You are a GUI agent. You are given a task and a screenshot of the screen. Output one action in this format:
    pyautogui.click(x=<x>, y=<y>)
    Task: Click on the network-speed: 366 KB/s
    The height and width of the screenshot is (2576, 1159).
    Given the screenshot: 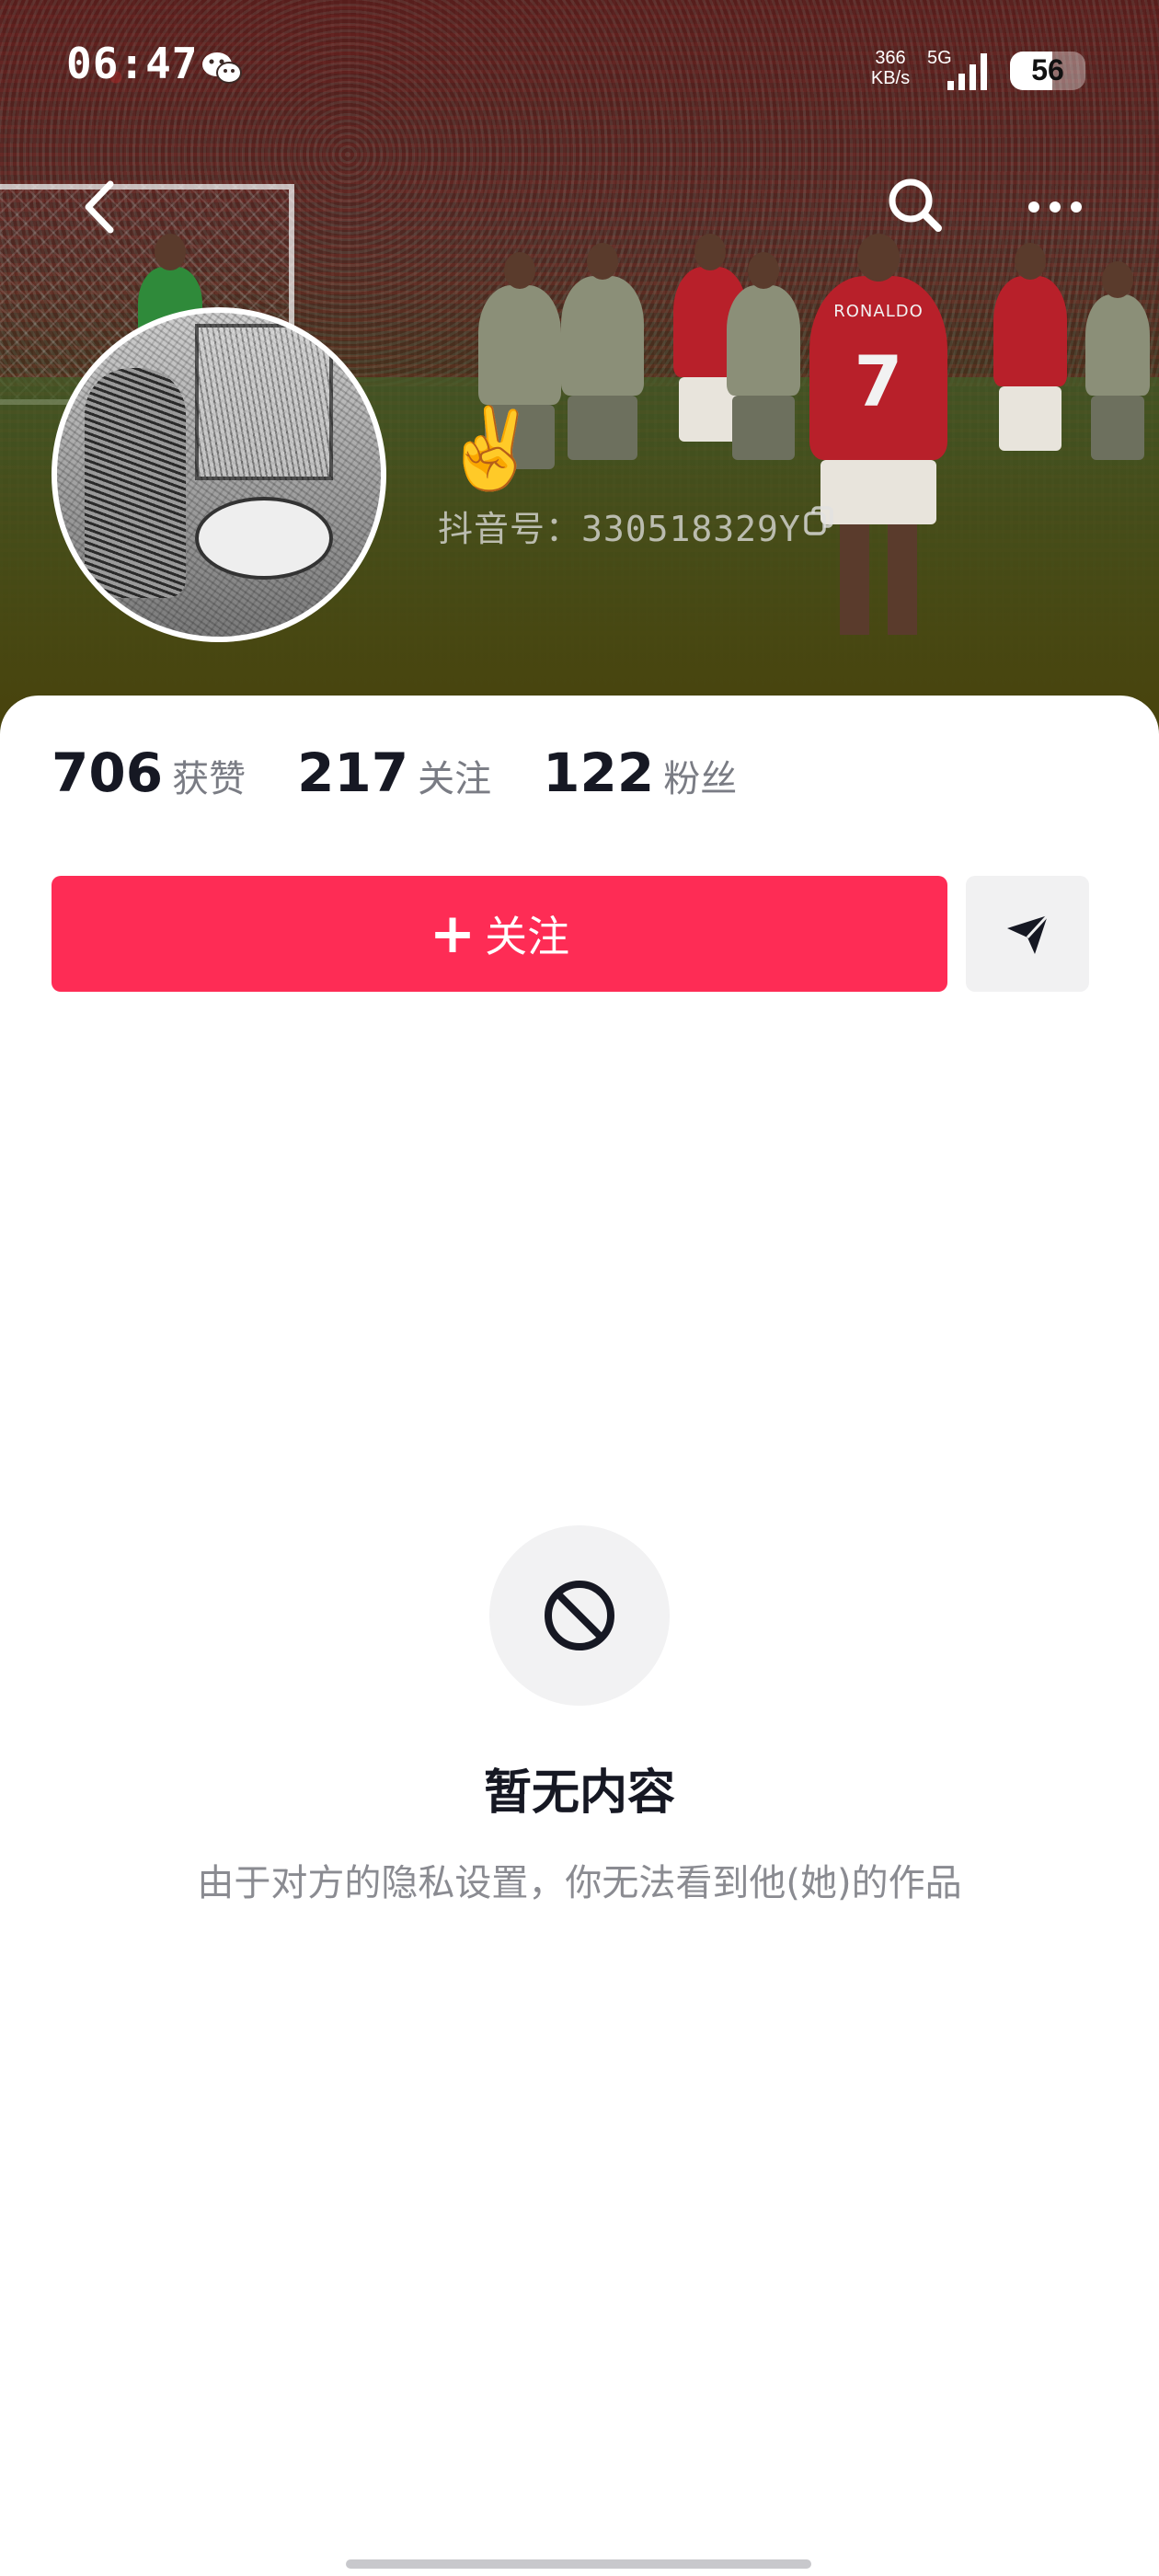 What is the action you would take?
    pyautogui.click(x=890, y=68)
    